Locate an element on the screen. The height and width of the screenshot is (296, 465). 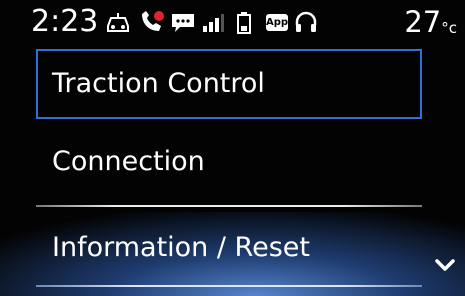
signal-icon is located at coordinates (213, 23).